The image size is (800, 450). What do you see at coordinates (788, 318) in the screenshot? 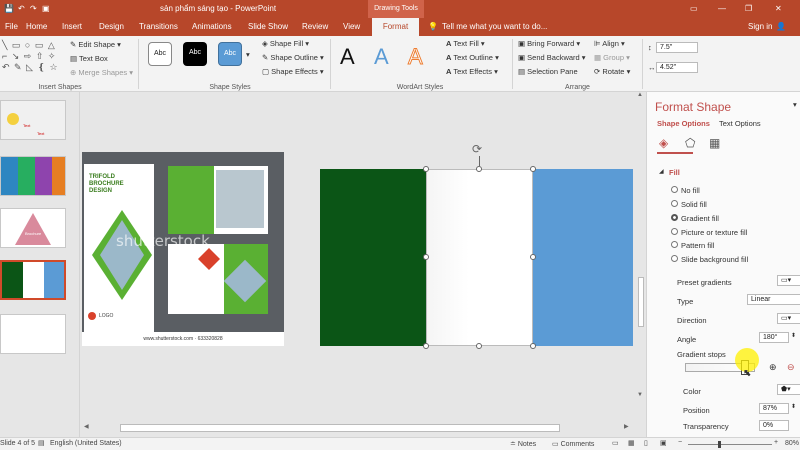
I see `direction-dropdown: ▭▾` at bounding box center [788, 318].